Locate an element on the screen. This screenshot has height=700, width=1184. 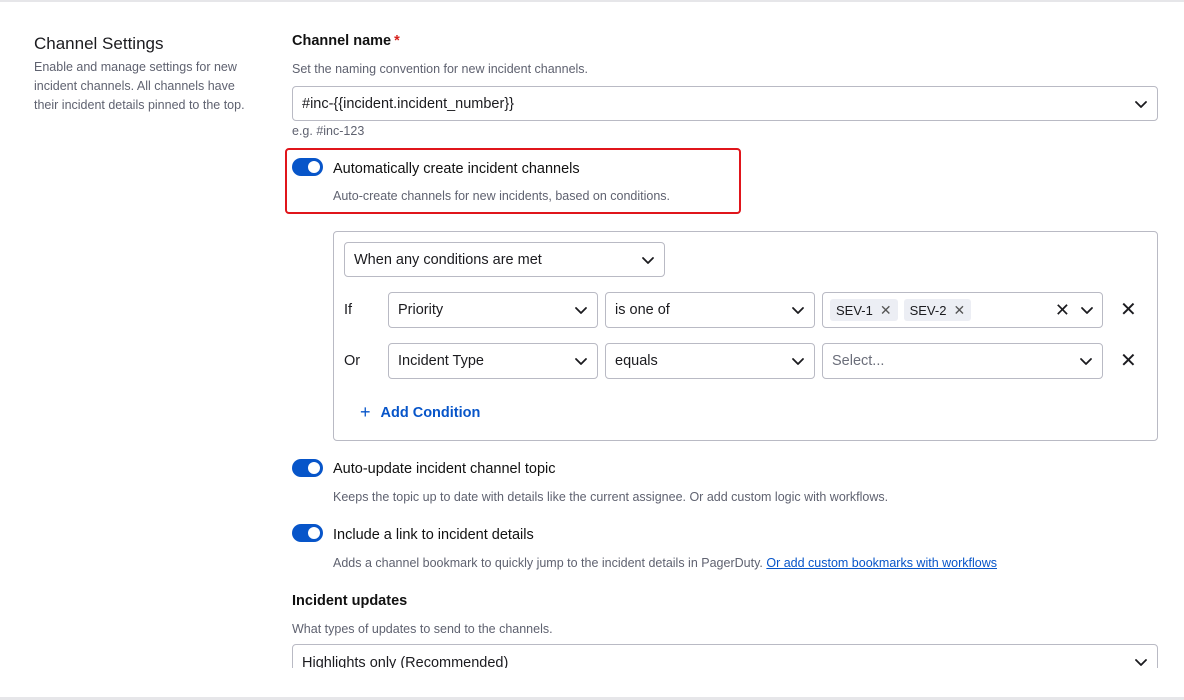
selected-tags: SEV-1 ✕ SEV-2 ✕ is located at coordinates (942, 310).